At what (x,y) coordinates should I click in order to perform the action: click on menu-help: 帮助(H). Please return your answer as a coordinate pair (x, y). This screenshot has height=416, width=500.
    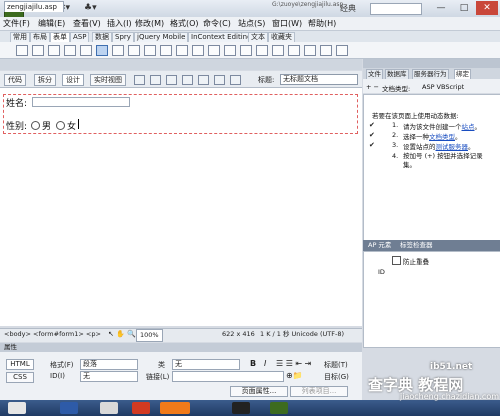
    Looking at the image, I should click on (322, 23).